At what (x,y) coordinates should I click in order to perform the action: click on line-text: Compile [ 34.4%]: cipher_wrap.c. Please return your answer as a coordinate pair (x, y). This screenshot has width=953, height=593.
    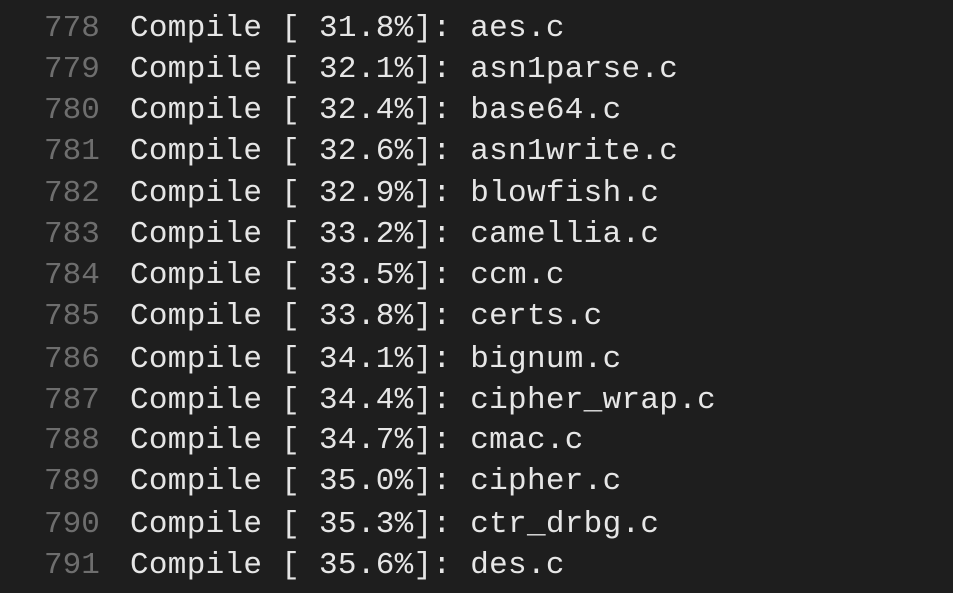
    Looking at the image, I should click on (423, 400).